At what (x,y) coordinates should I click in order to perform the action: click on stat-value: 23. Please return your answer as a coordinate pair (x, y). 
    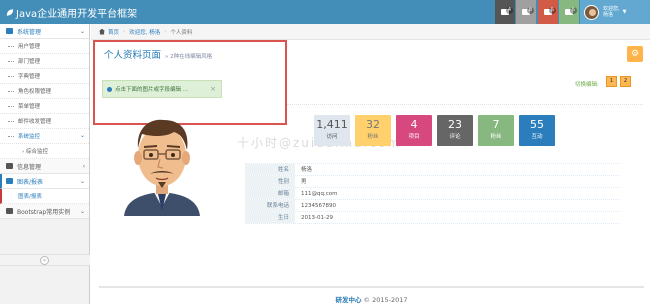
    Looking at the image, I should click on (455, 124).